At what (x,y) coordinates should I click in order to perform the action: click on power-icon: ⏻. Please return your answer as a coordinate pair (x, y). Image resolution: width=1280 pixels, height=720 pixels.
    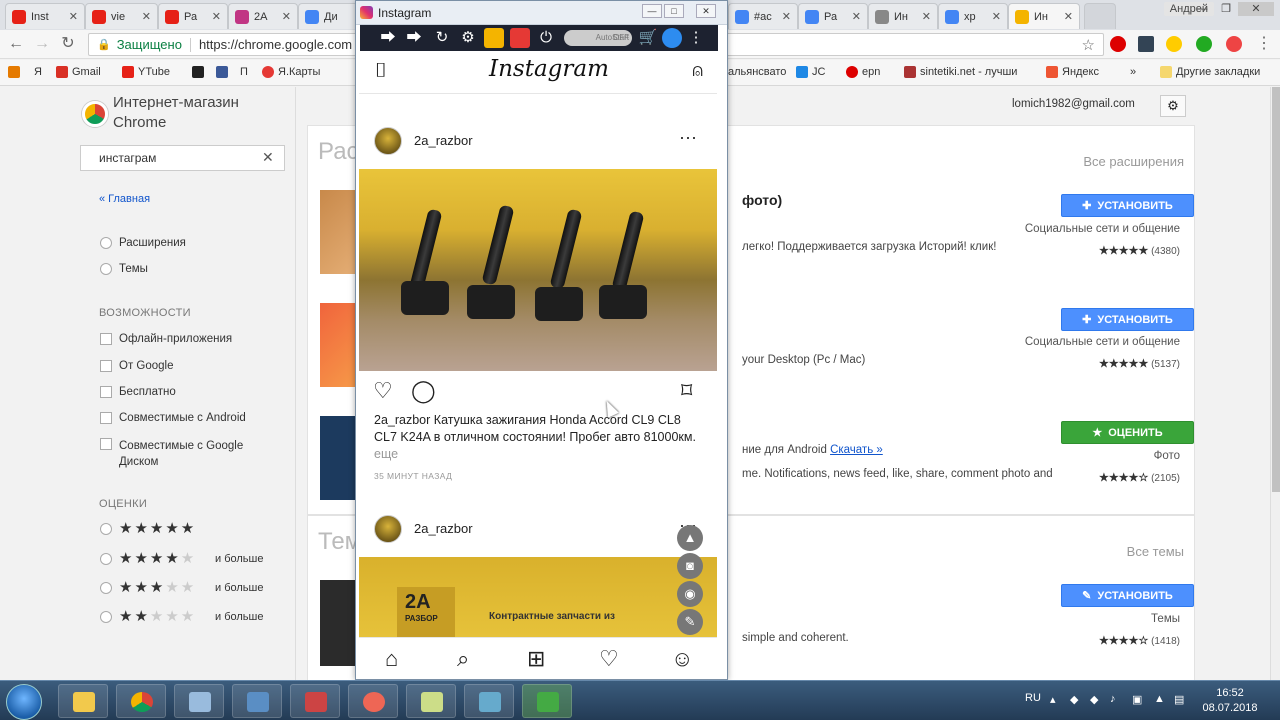
    Looking at the image, I should click on (546, 38).